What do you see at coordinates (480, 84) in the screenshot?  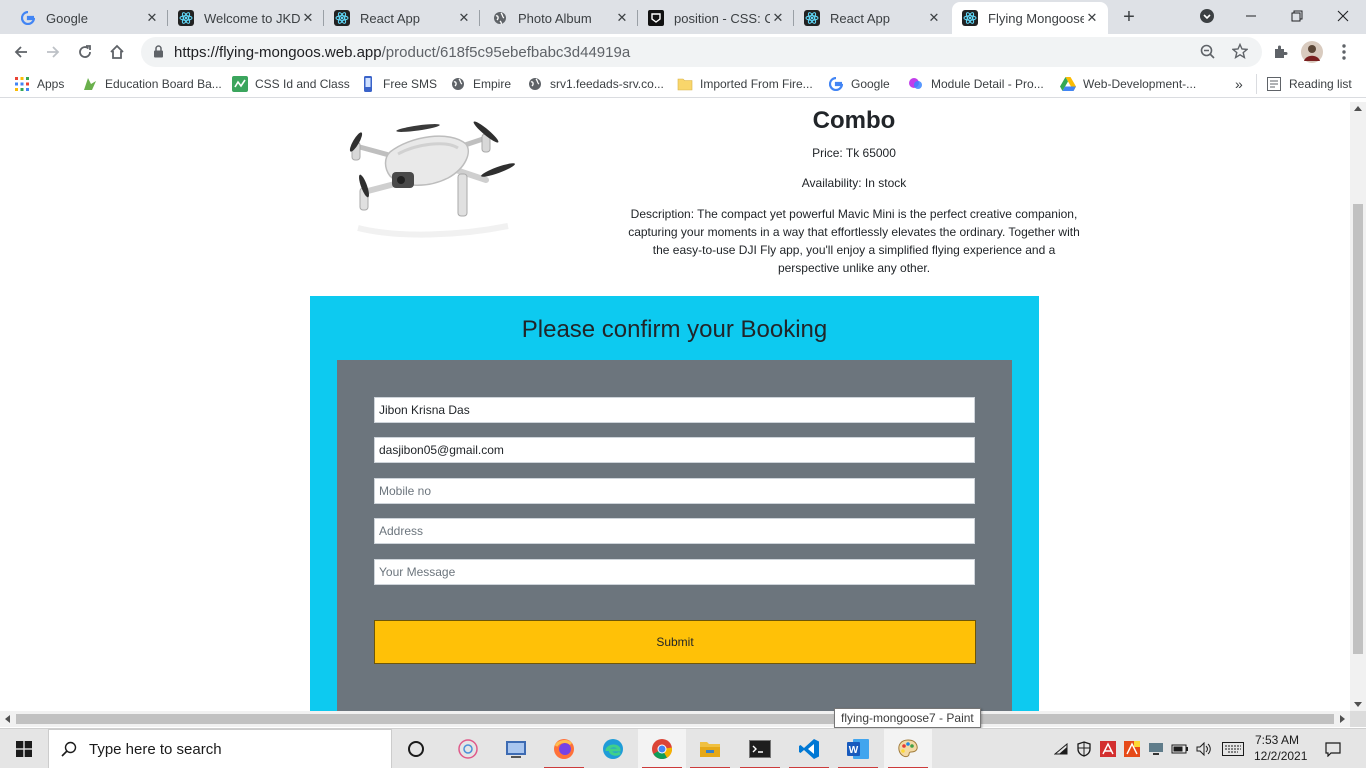 I see `bookmark-empire: Empire` at bounding box center [480, 84].